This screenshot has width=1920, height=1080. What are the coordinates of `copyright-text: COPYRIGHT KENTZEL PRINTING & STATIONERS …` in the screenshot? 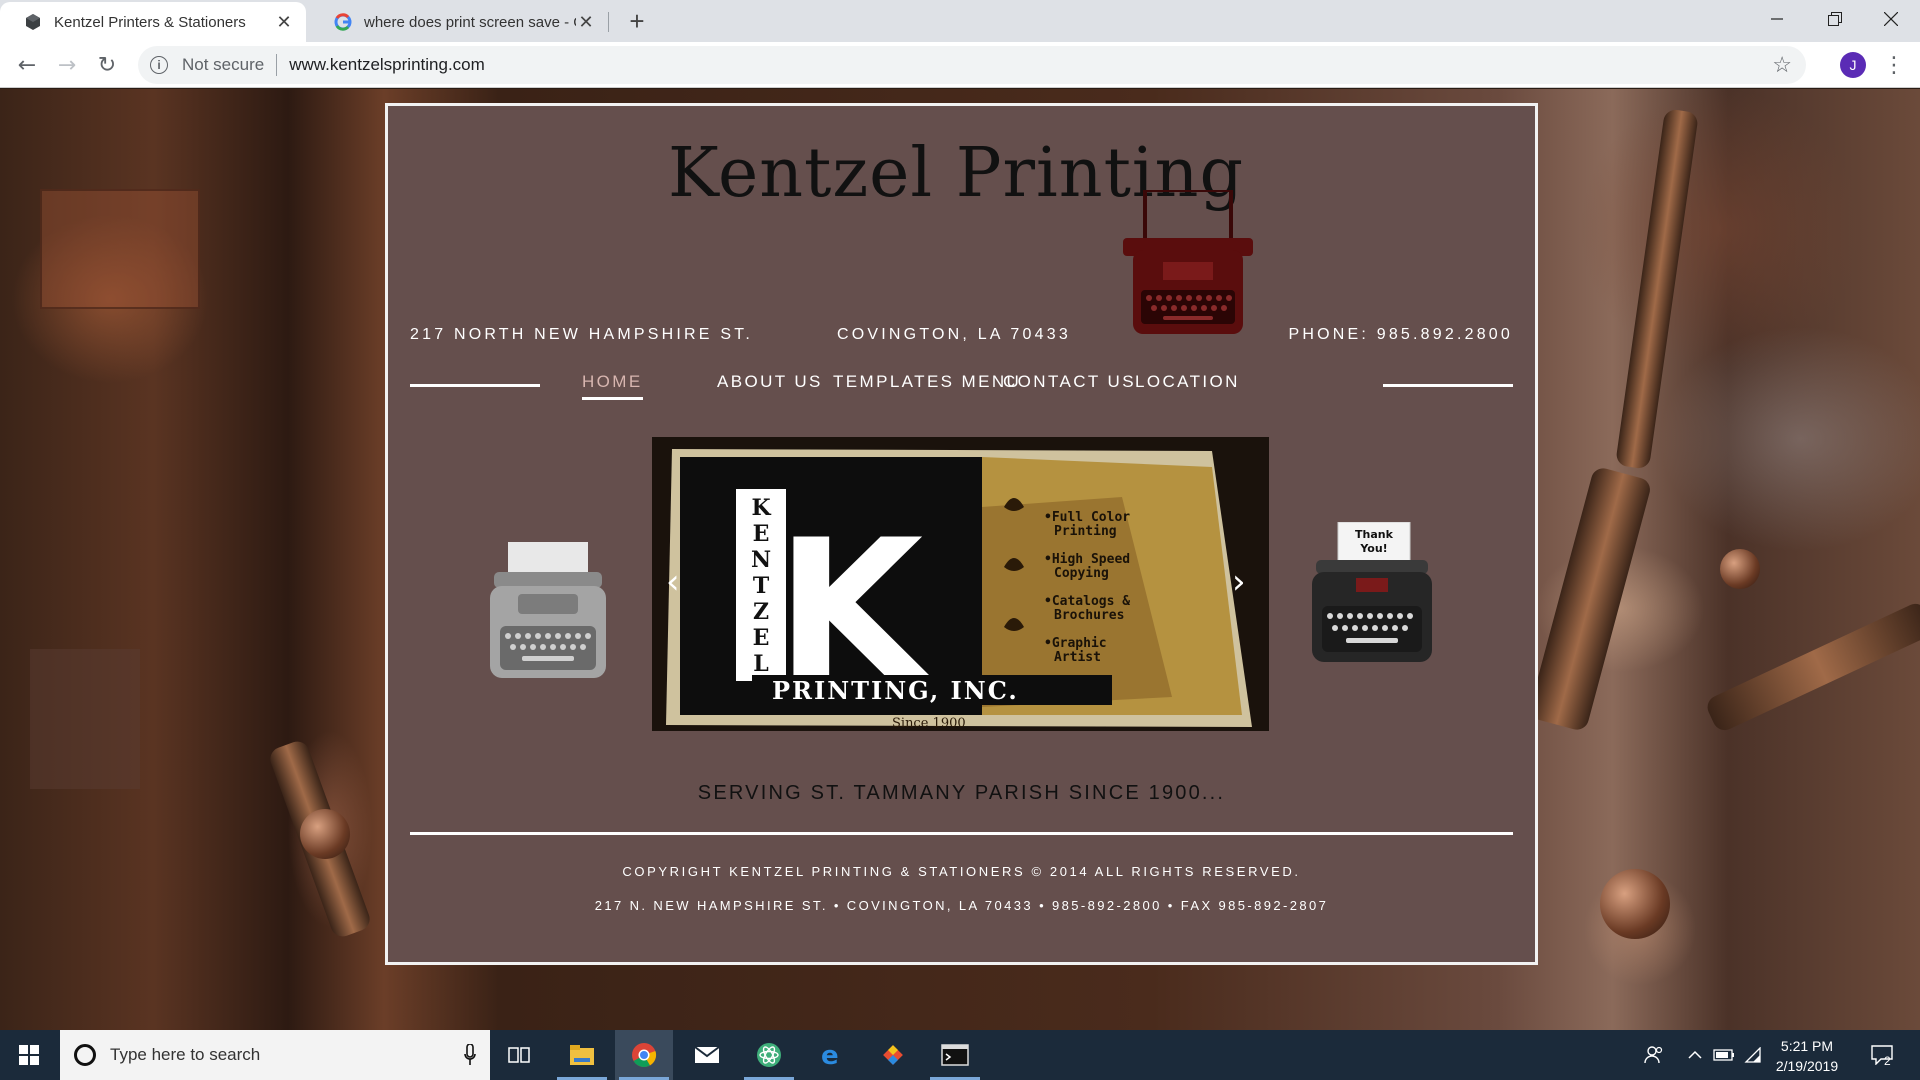 It's located at (961, 871).